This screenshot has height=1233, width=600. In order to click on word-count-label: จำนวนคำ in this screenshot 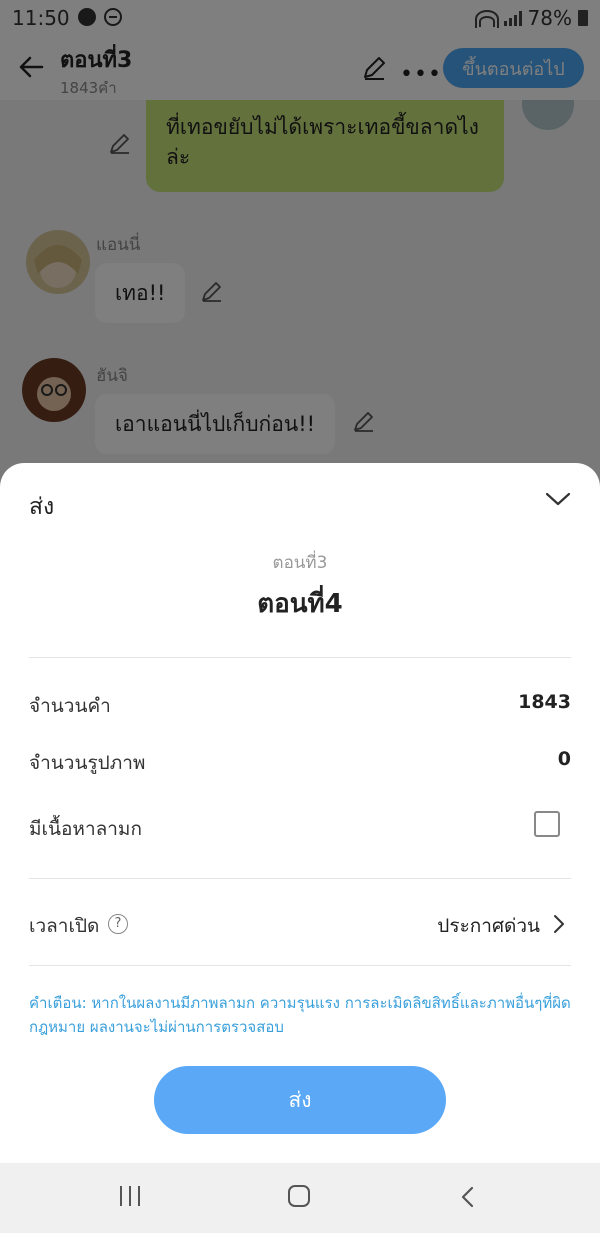, I will do `click(70, 706)`.